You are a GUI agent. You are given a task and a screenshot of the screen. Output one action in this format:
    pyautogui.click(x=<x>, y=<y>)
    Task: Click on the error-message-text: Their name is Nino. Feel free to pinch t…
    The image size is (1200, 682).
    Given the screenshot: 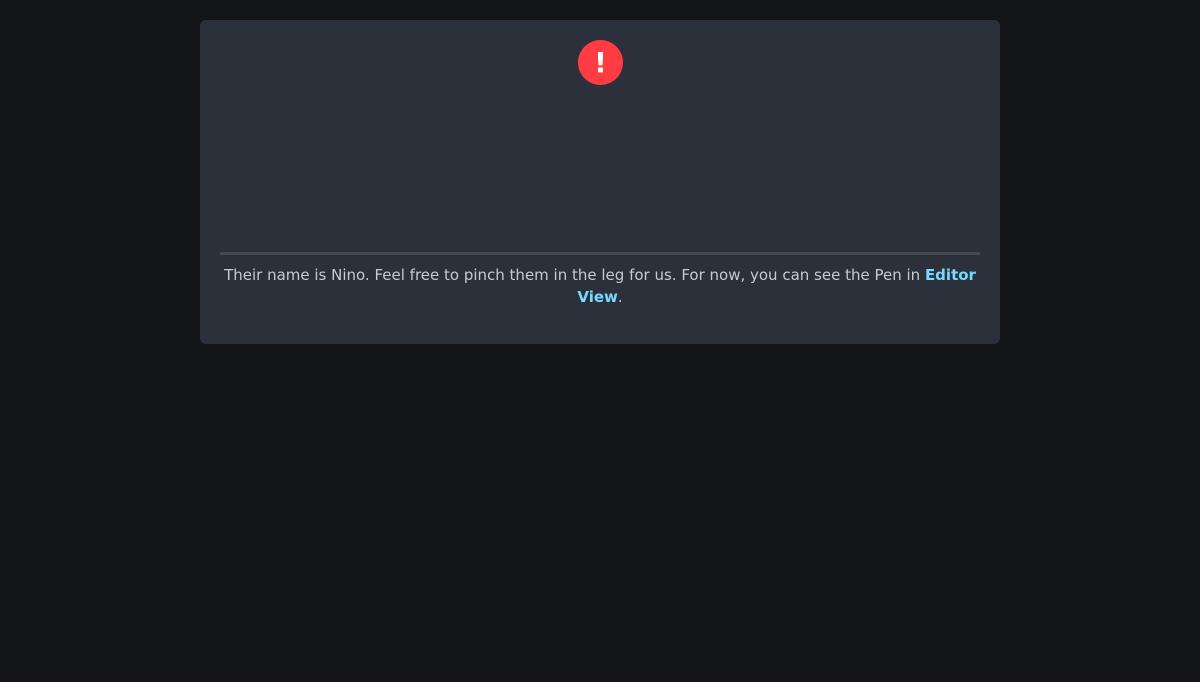 What is the action you would take?
    pyautogui.click(x=574, y=275)
    